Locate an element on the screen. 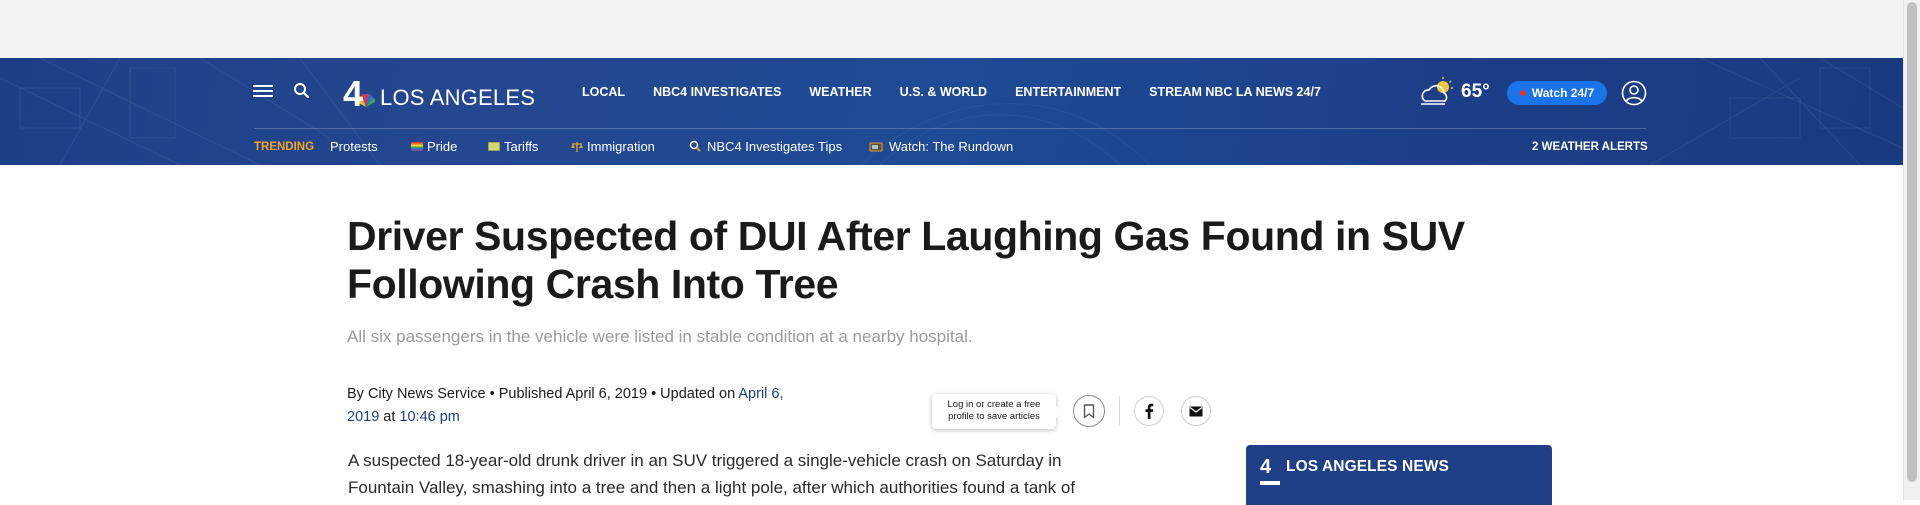 The width and height of the screenshot is (1920, 505). money-icon is located at coordinates (494, 146).